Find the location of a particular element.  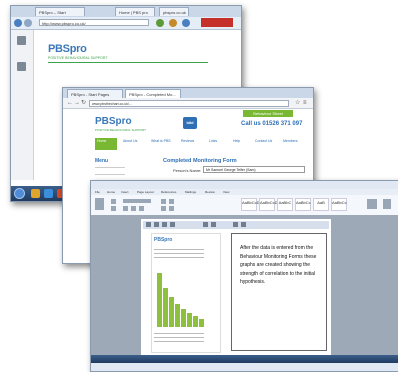

copy-icon is located at coordinates (113, 208).